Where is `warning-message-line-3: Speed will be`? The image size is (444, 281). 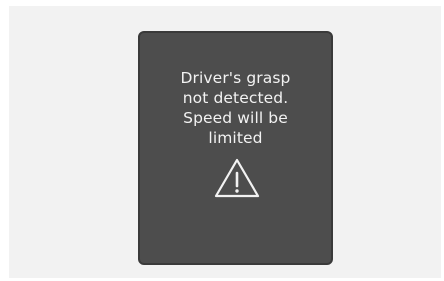
warning-message-line-3: Speed will be is located at coordinates (235, 118).